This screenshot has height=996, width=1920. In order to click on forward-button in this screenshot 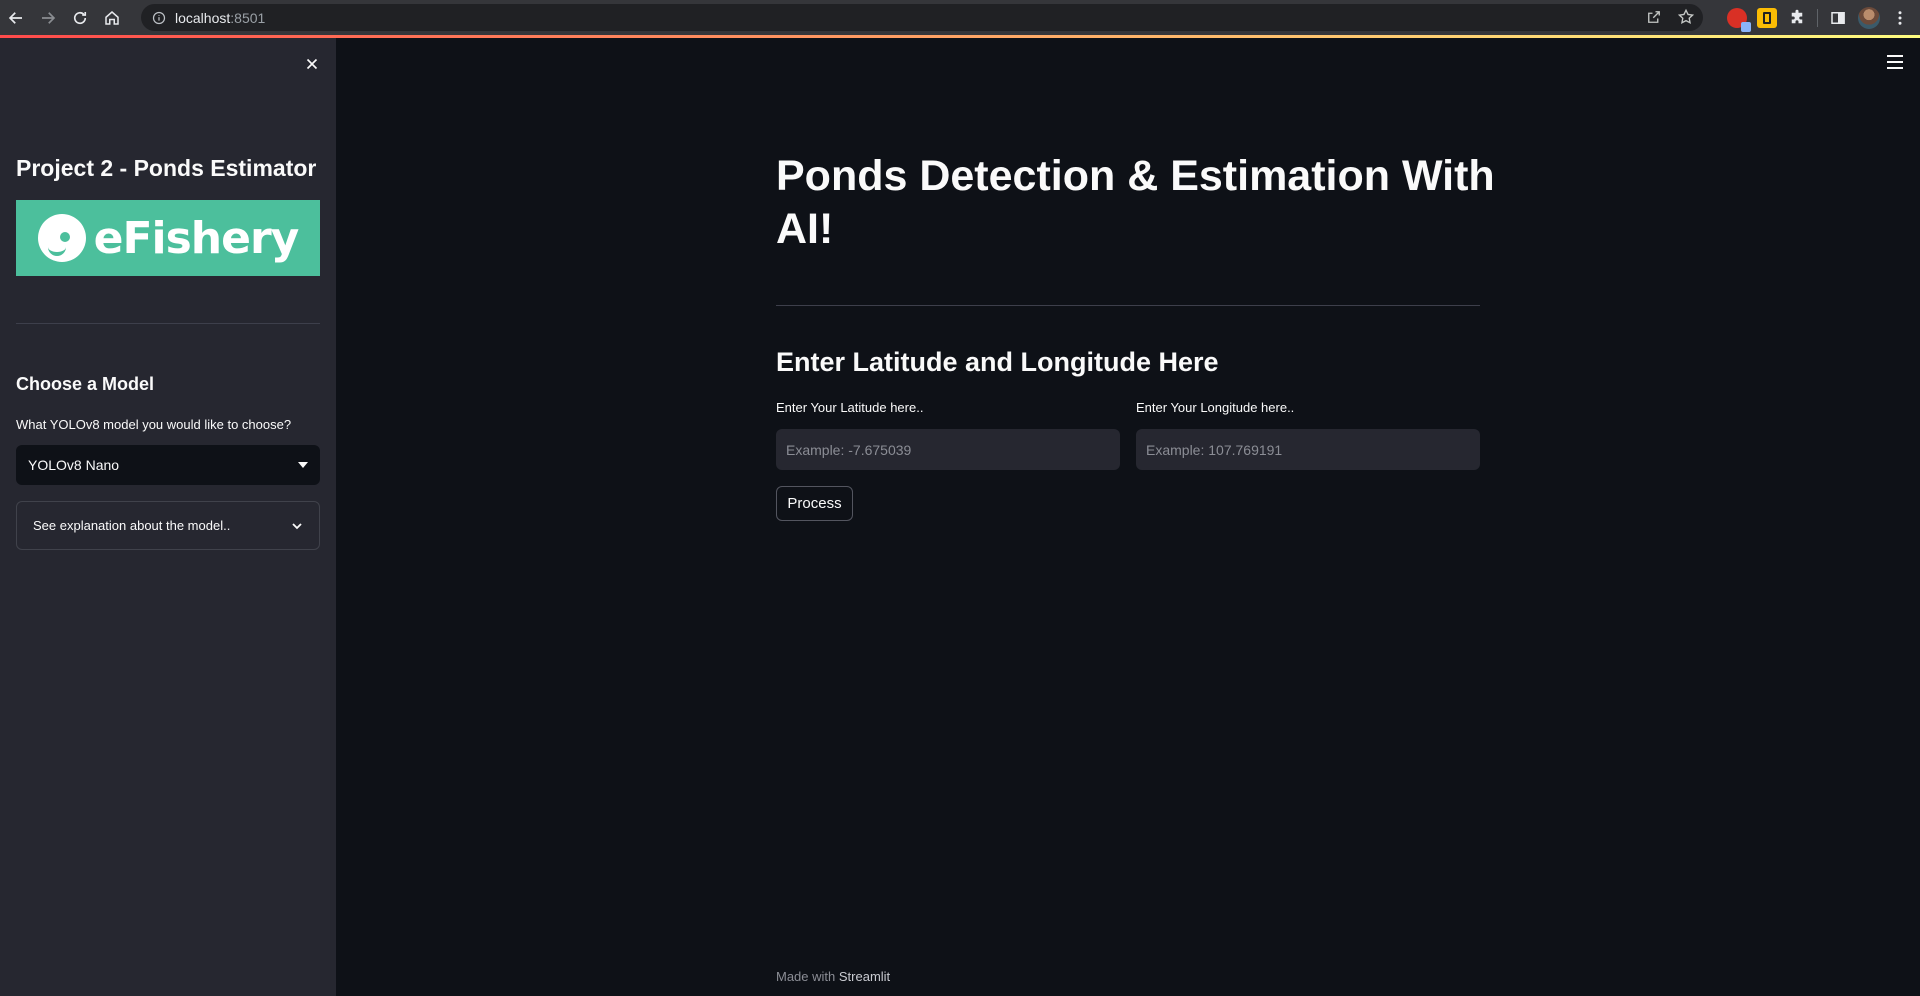, I will do `click(48, 17)`.